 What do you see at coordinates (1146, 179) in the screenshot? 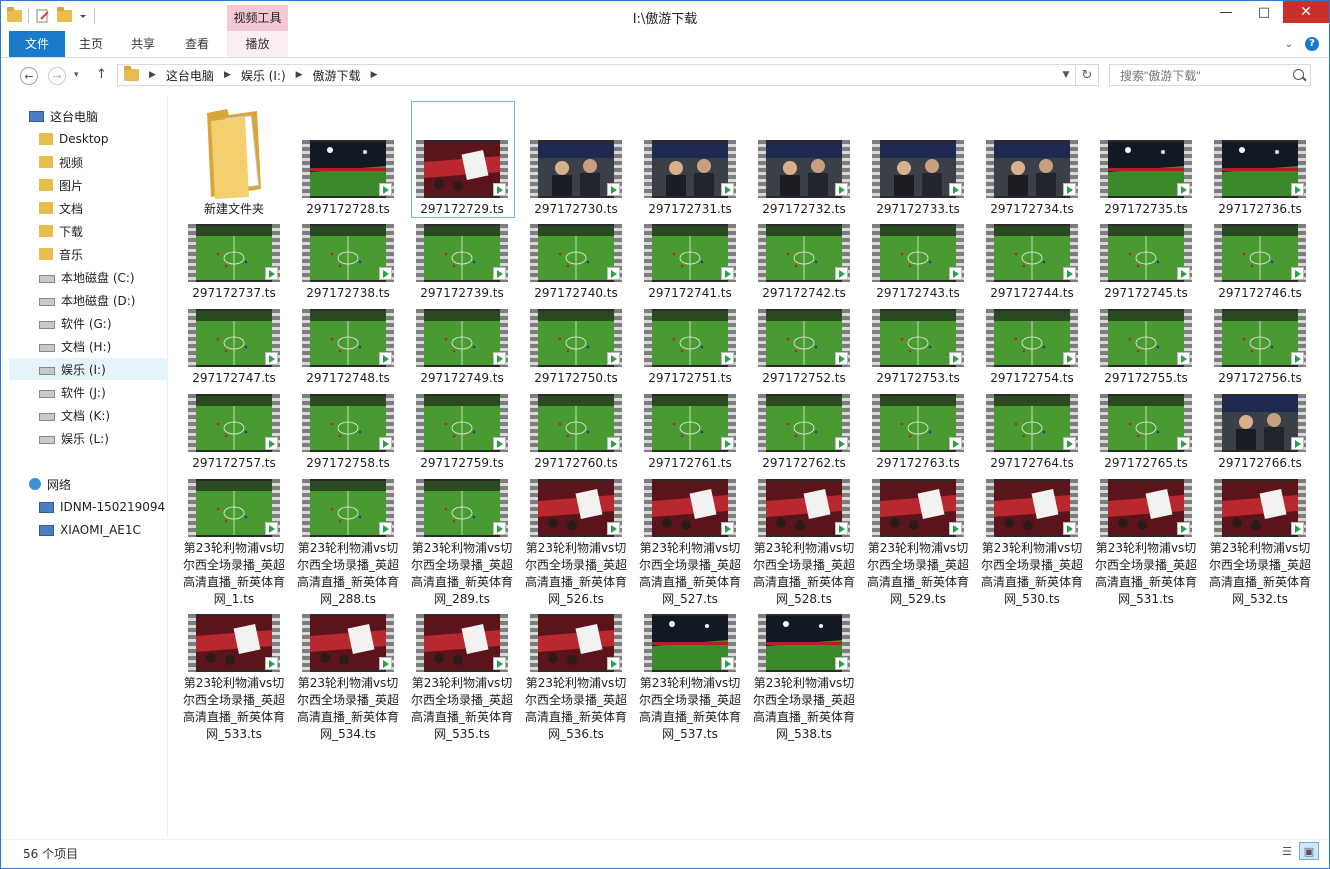
I see `video-file-item: 297172735.ts` at bounding box center [1146, 179].